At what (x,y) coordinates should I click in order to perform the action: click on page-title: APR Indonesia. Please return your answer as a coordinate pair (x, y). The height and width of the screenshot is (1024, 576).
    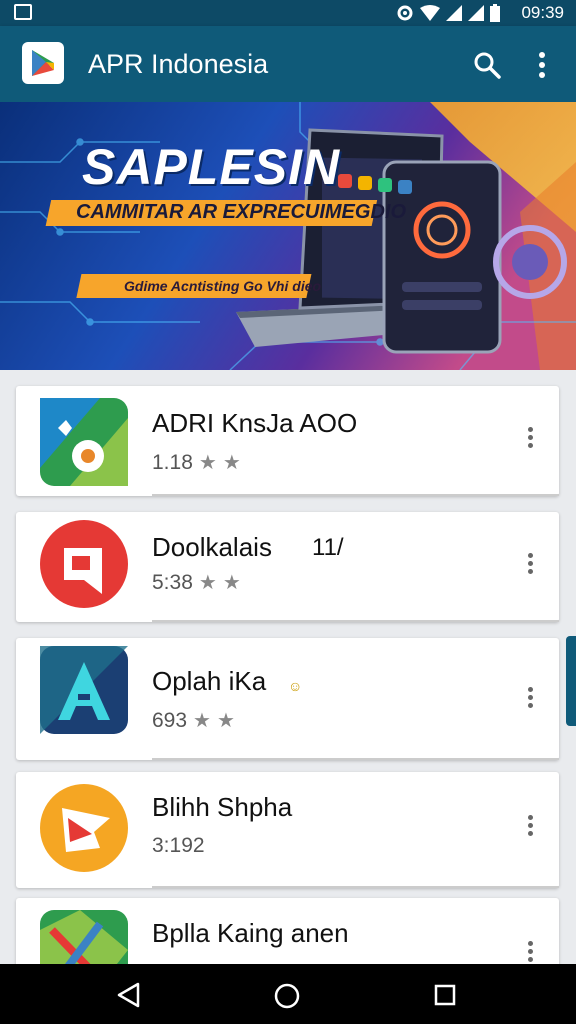
    Looking at the image, I should click on (178, 64).